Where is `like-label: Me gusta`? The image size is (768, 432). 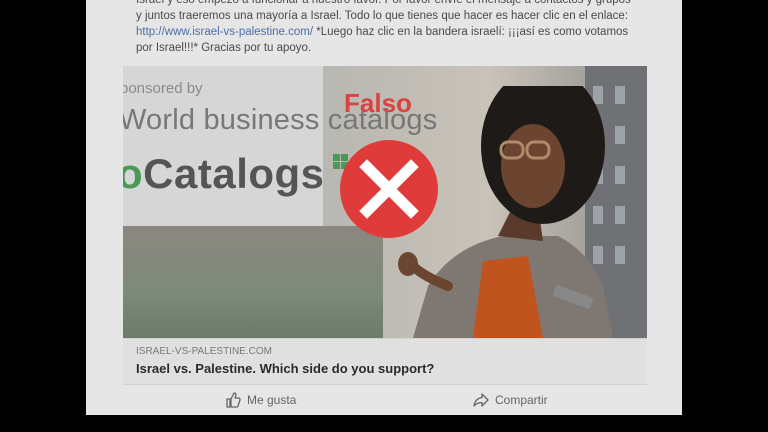
like-label: Me gusta is located at coordinates (272, 400).